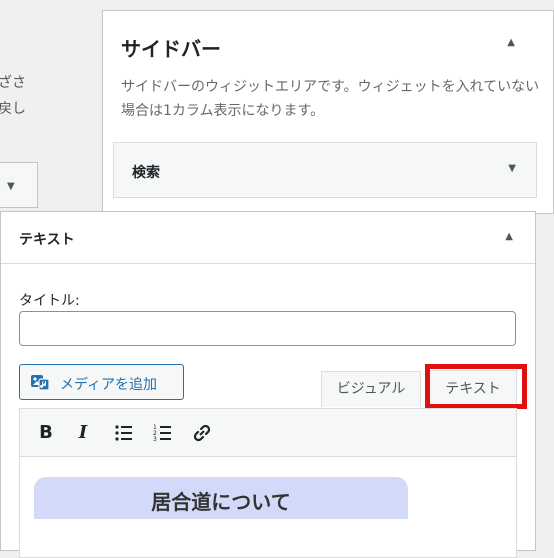 The width and height of the screenshot is (554, 558). I want to click on numbered-list-icon: 1 2 3, so click(163, 433).